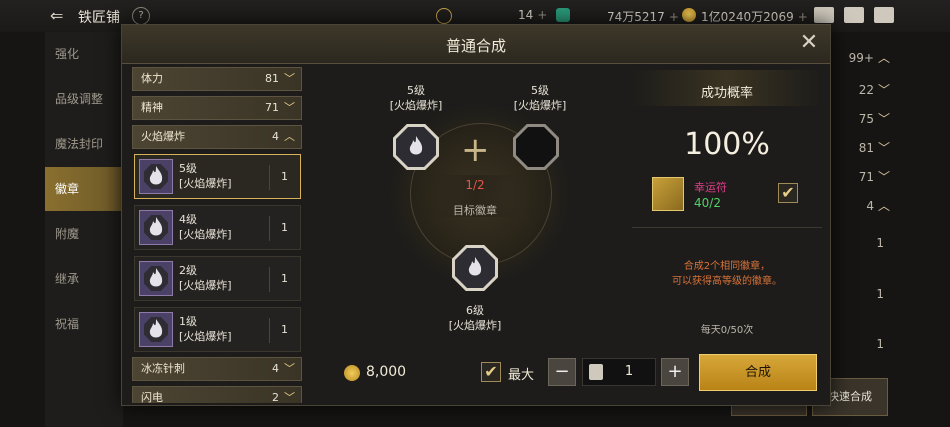 The height and width of the screenshot is (427, 950). What do you see at coordinates (726, 93) in the screenshot?
I see `success-rate-title: 成功概率` at bounding box center [726, 93].